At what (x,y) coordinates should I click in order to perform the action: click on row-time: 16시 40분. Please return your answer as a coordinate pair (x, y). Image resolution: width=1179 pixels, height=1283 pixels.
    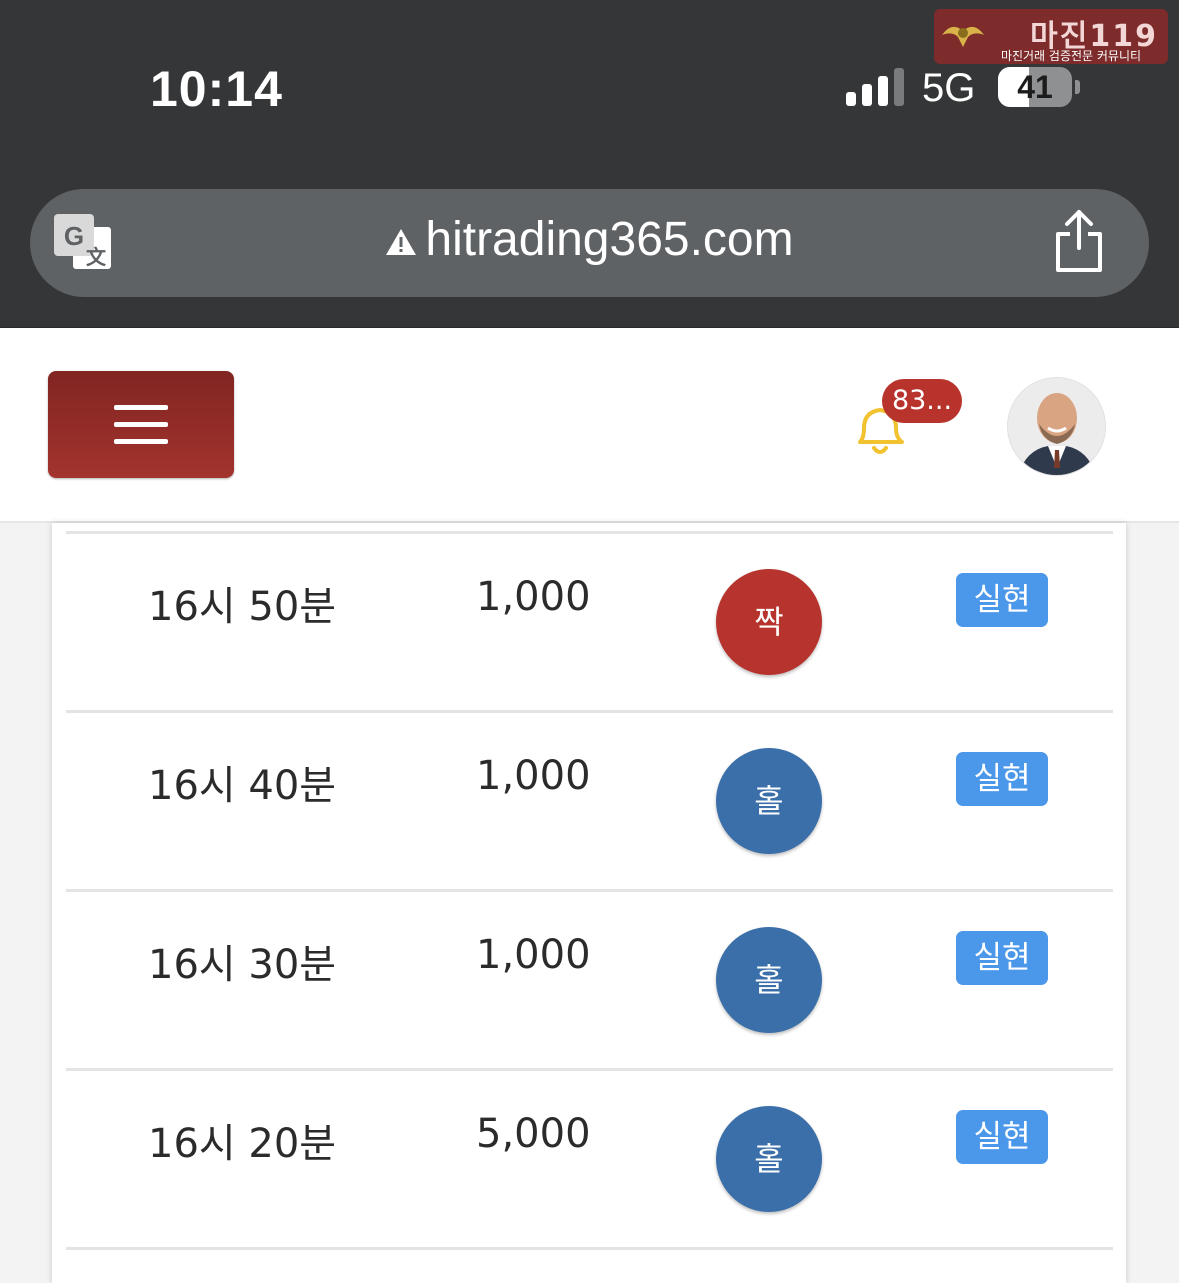
    Looking at the image, I should click on (242, 786).